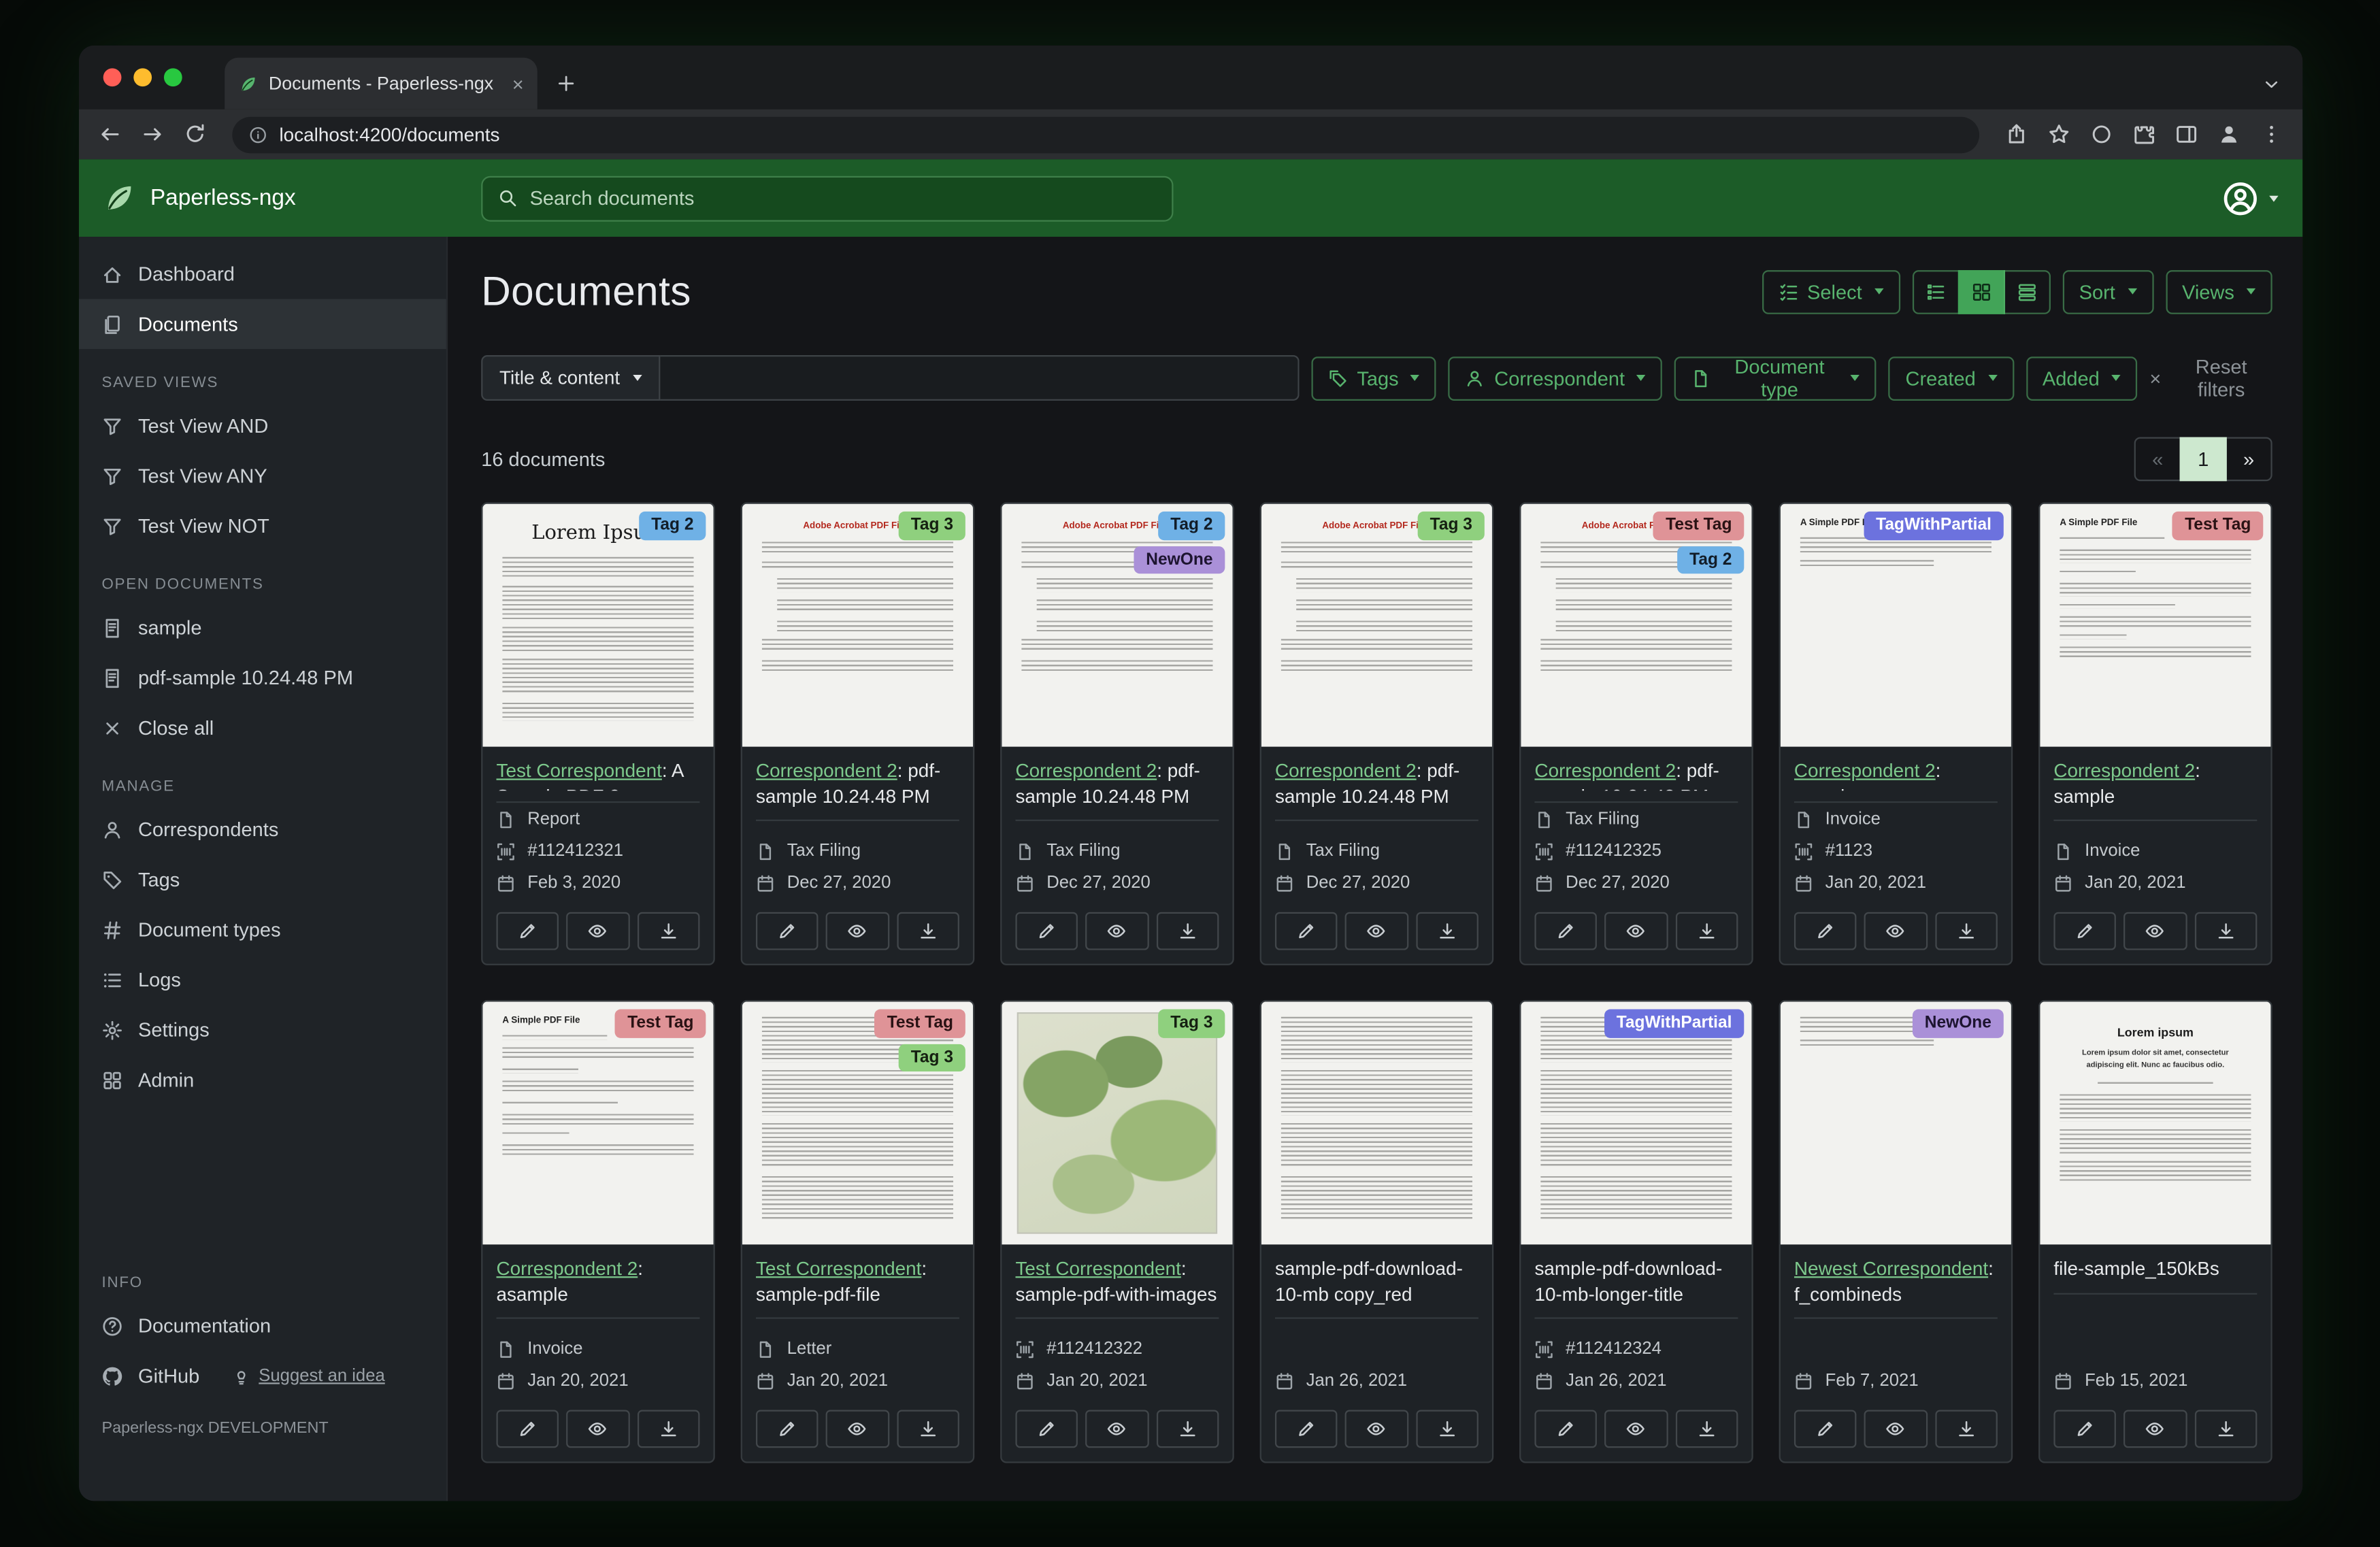  Describe the element at coordinates (1981, 291) in the screenshot. I see `view-grid-button` at that location.